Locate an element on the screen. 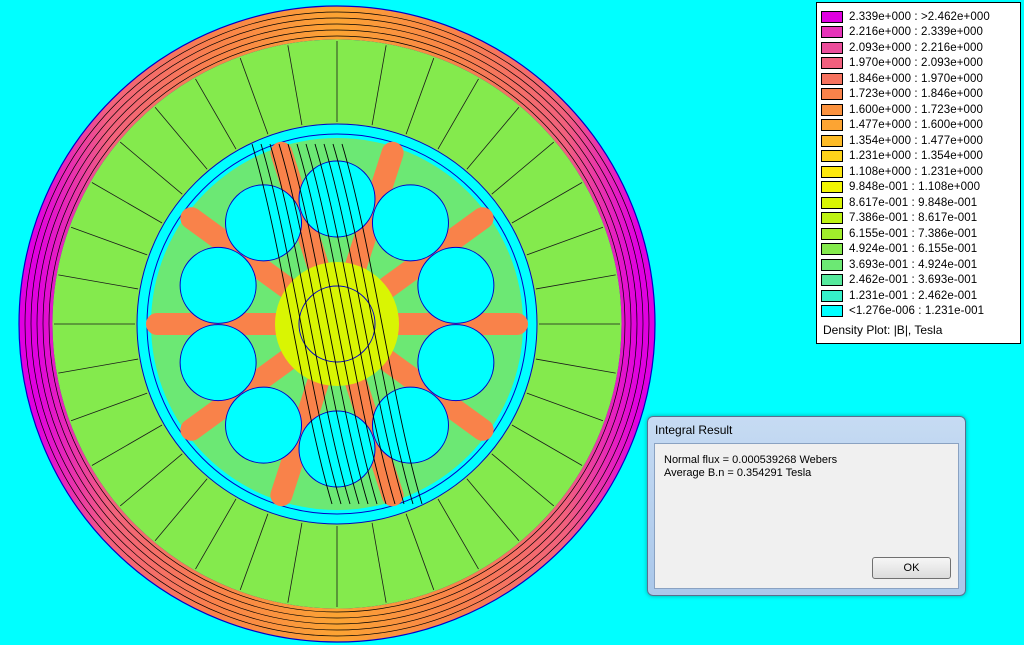  legend-label: <1.276e-006 : 1.231e-001 is located at coordinates (917, 311).